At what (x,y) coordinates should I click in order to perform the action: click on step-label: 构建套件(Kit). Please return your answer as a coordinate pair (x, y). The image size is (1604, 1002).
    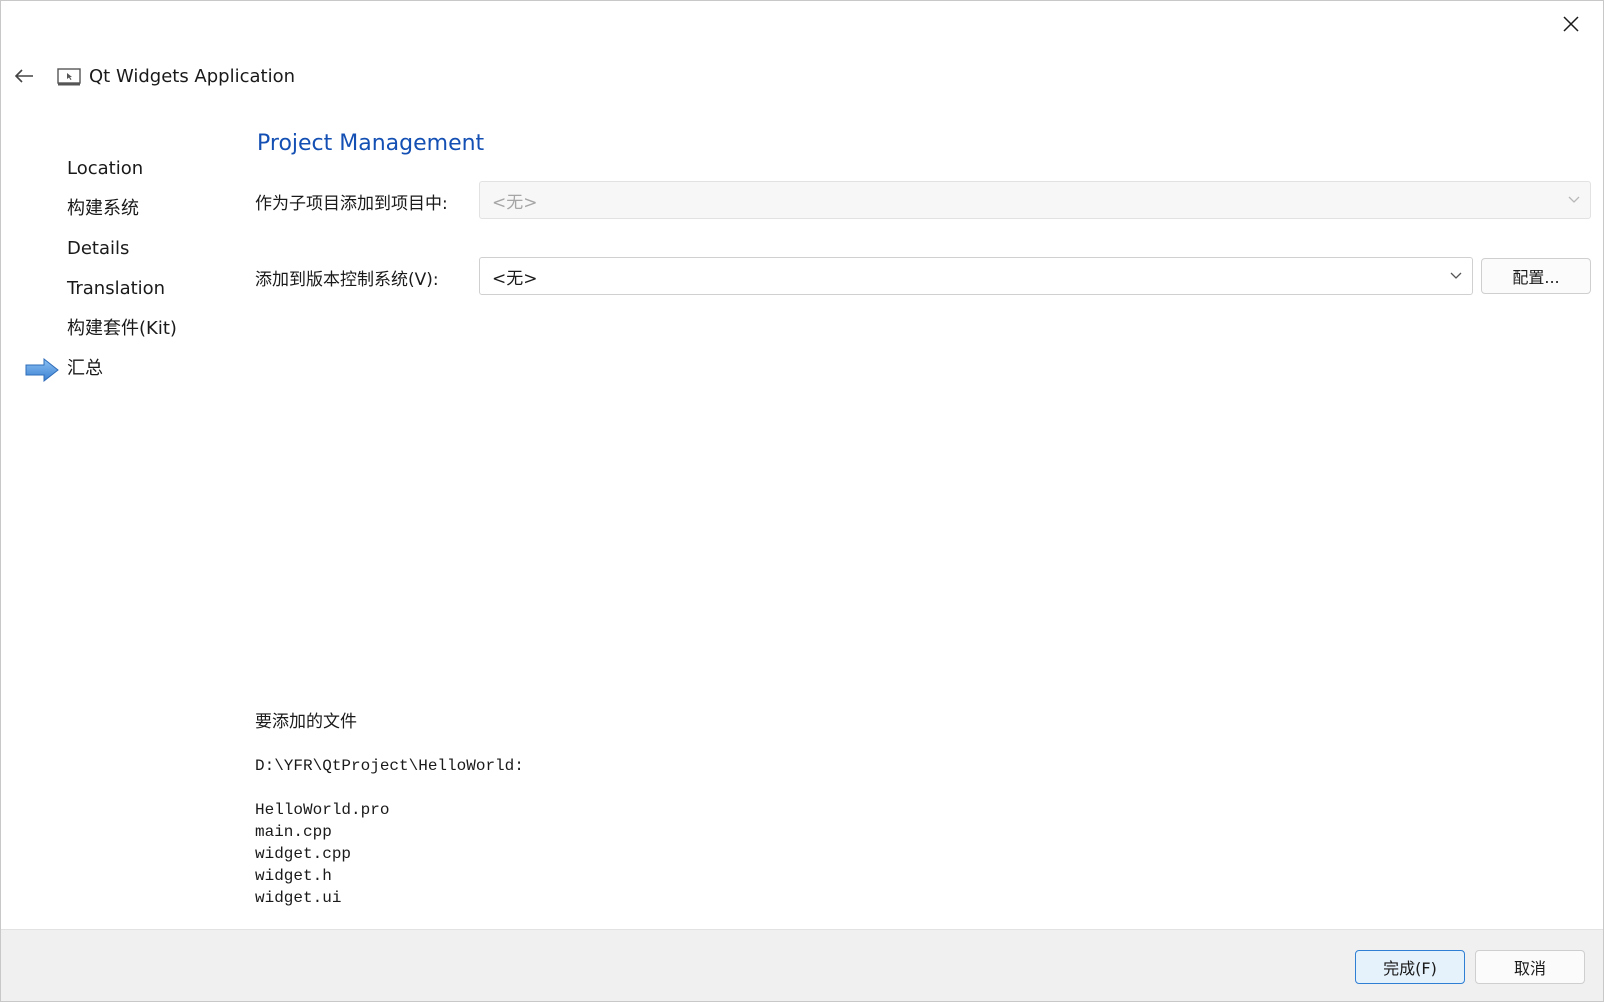
    Looking at the image, I should click on (122, 328).